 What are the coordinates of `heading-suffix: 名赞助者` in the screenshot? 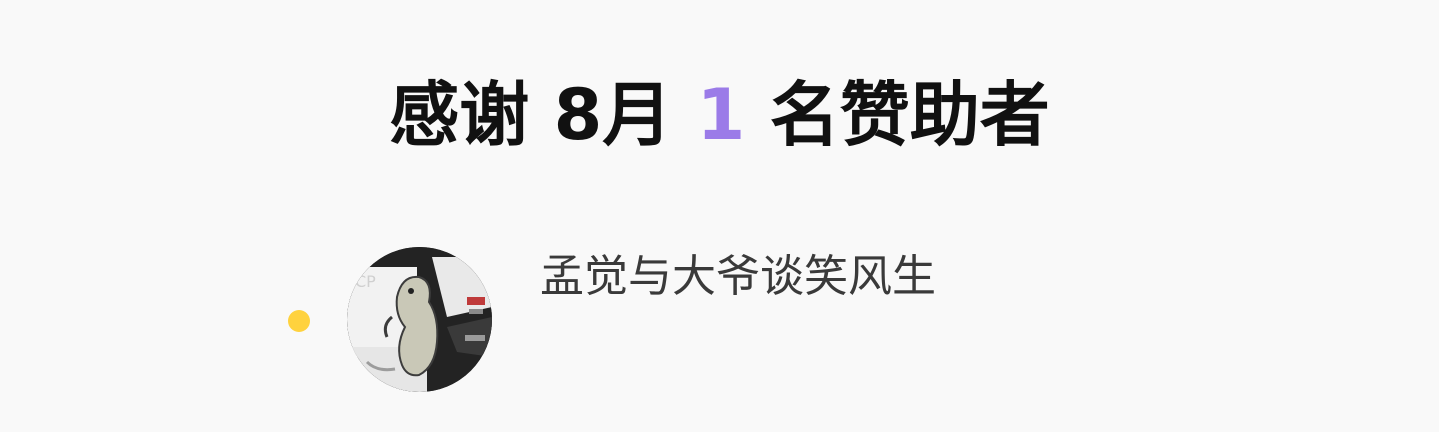 It's located at (897, 115).